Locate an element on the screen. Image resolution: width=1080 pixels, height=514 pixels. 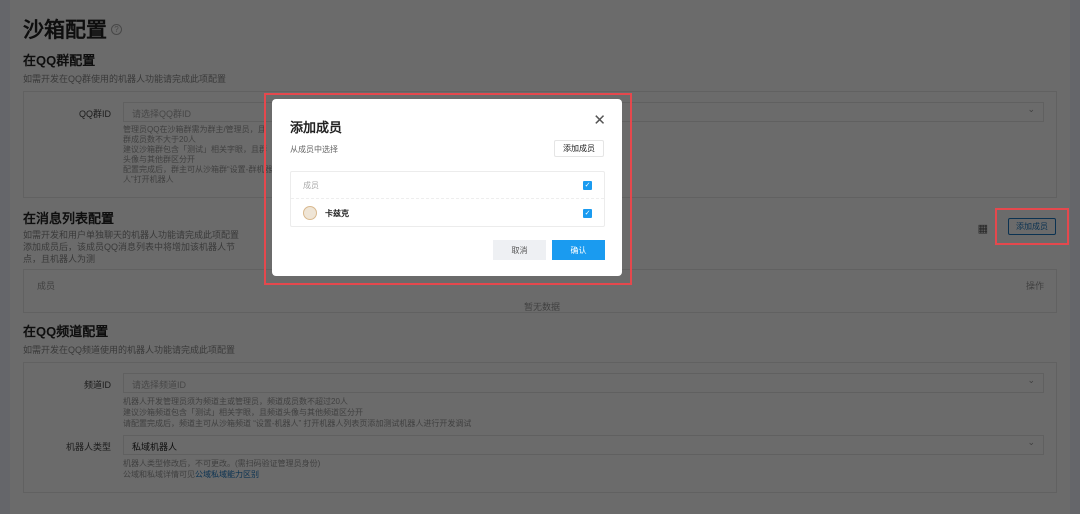
diff-link: 公域私域能力区别 is located at coordinates (227, 474).